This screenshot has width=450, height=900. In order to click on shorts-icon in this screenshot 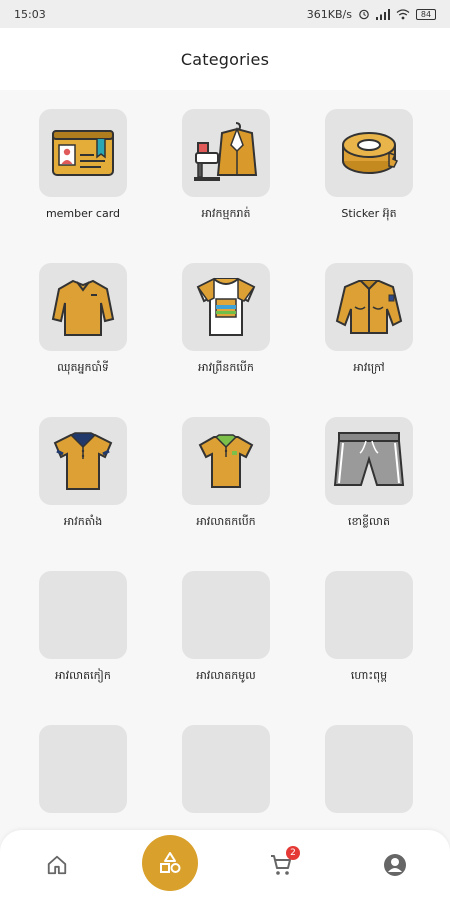, I will do `click(369, 459)`.